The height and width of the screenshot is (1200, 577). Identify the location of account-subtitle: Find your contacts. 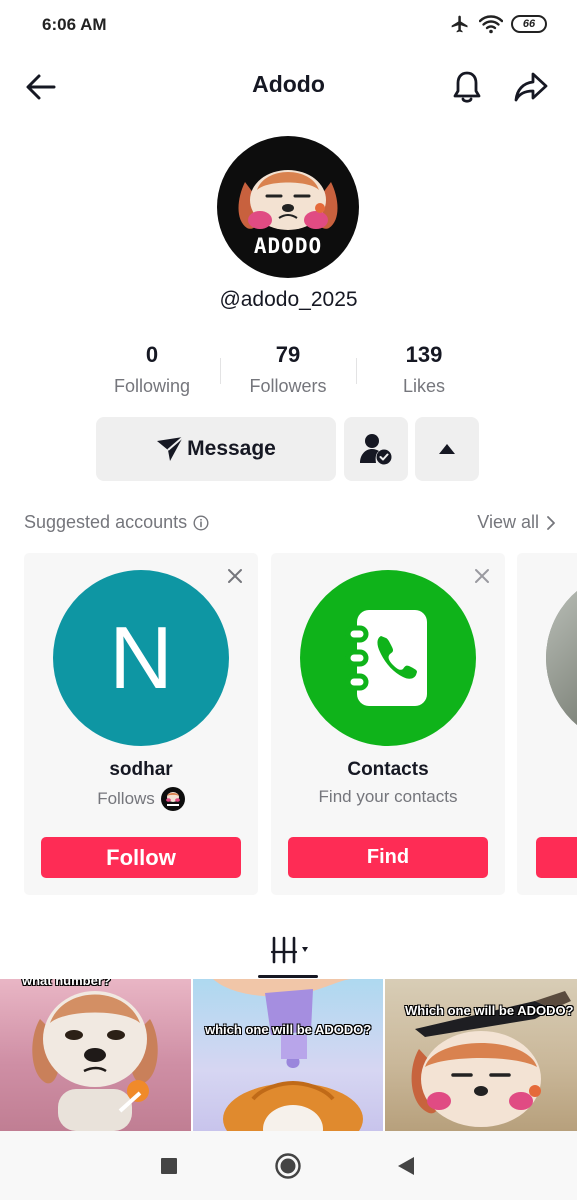
(388, 796).